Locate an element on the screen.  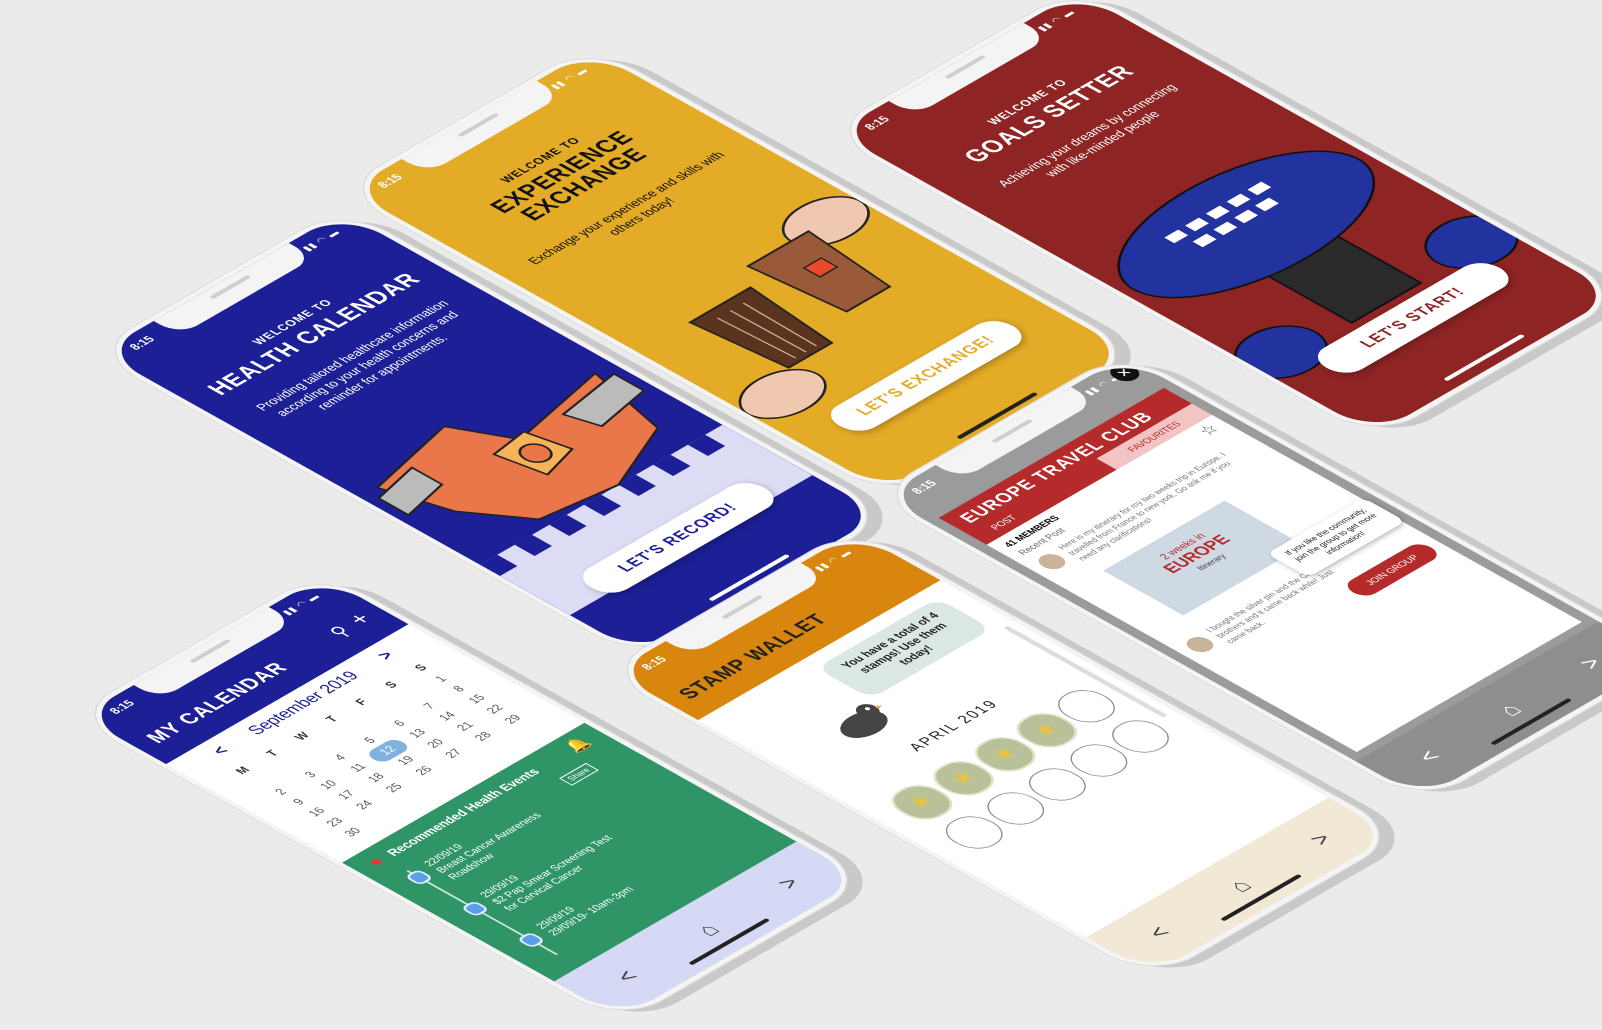
bottom-navbar: < ⌂ > is located at coordinates (1240, 886).